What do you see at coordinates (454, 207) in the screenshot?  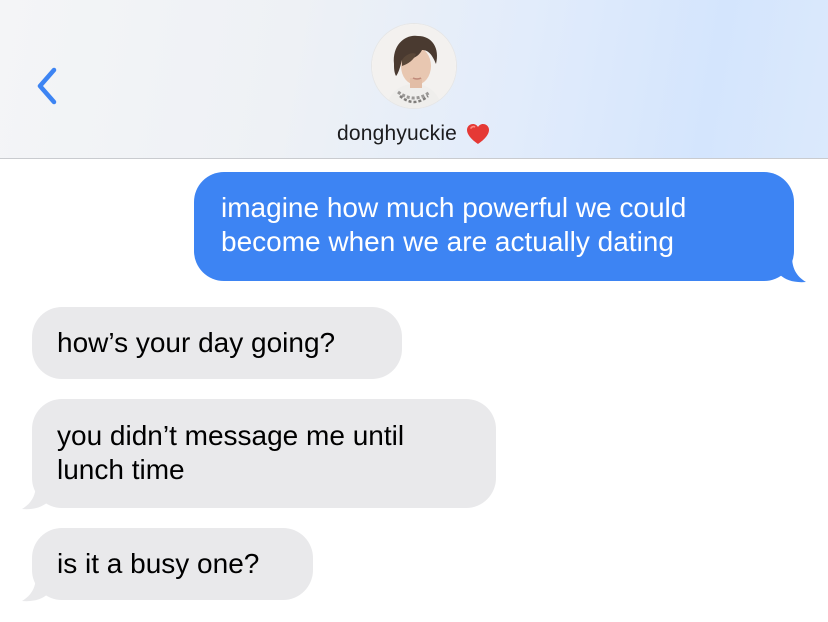 I see `message-text-line: imagine how much powerful we could` at bounding box center [454, 207].